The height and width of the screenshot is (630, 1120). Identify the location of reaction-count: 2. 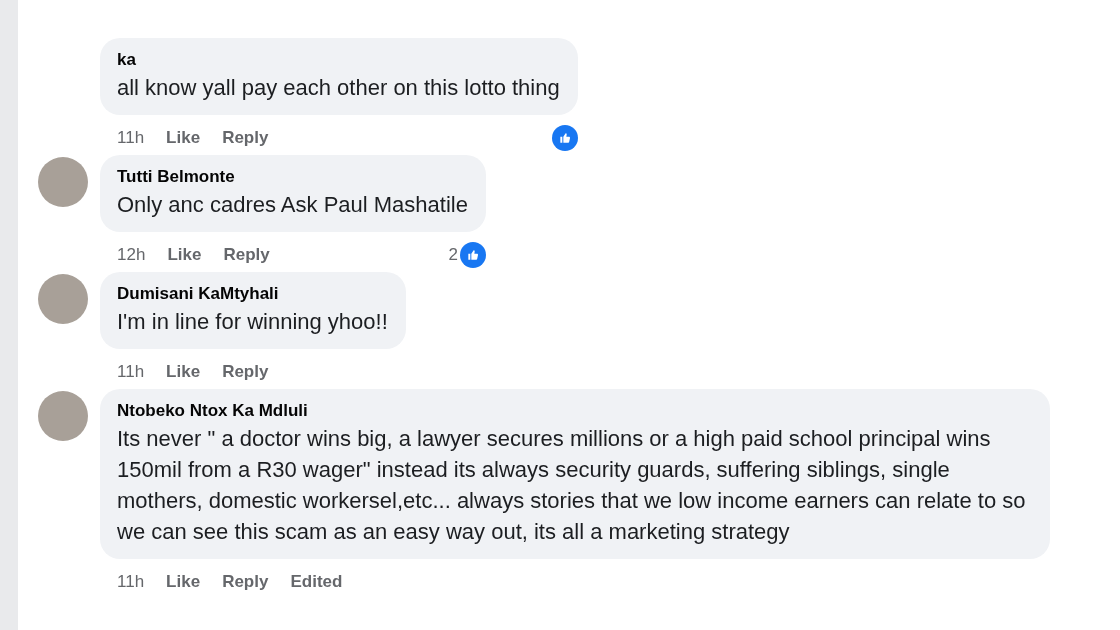
(453, 255).